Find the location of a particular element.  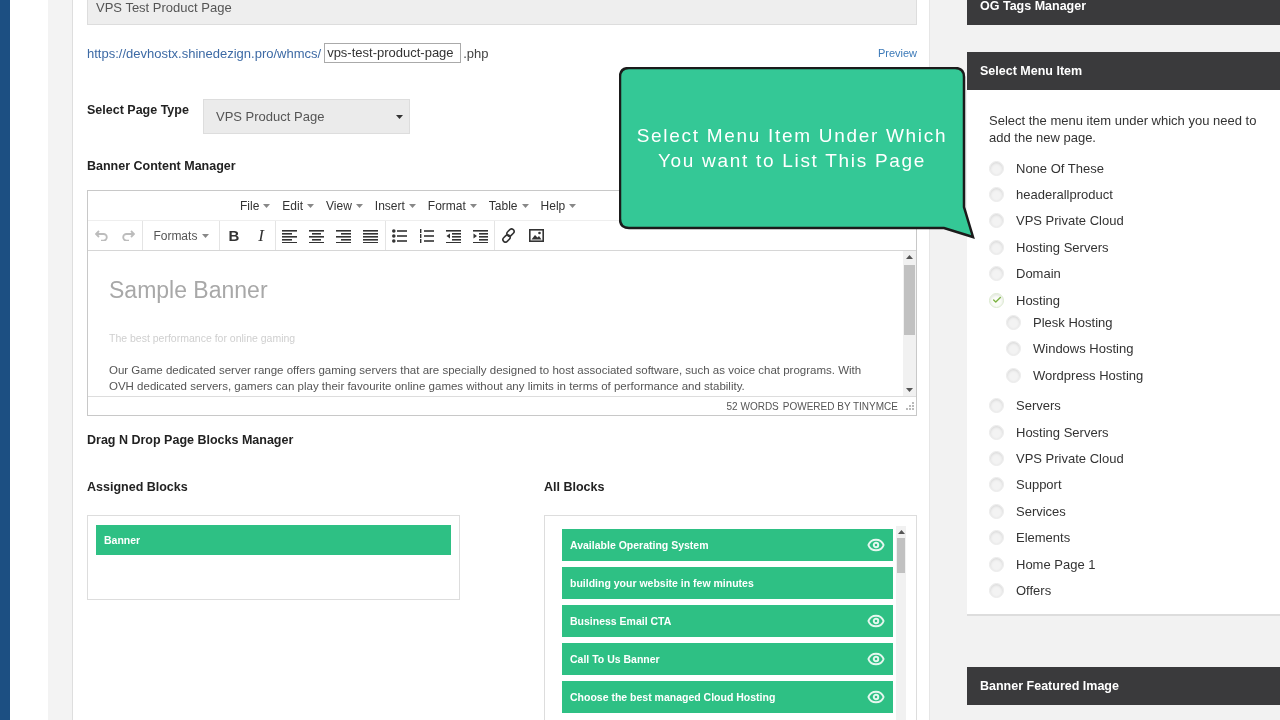

resize-handle-icon is located at coordinates (910, 406).